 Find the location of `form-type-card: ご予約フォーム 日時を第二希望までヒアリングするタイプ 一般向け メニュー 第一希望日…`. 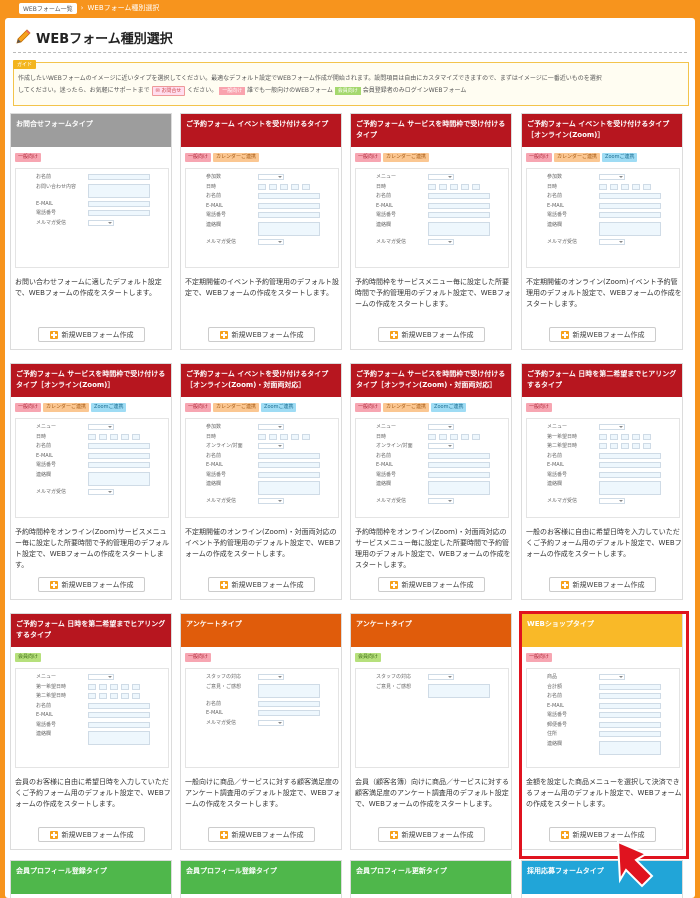

form-type-card: ご予約フォーム 日時を第二希望までヒアリングするタイプ 一般向け メニュー 第一希望日… is located at coordinates (602, 481).